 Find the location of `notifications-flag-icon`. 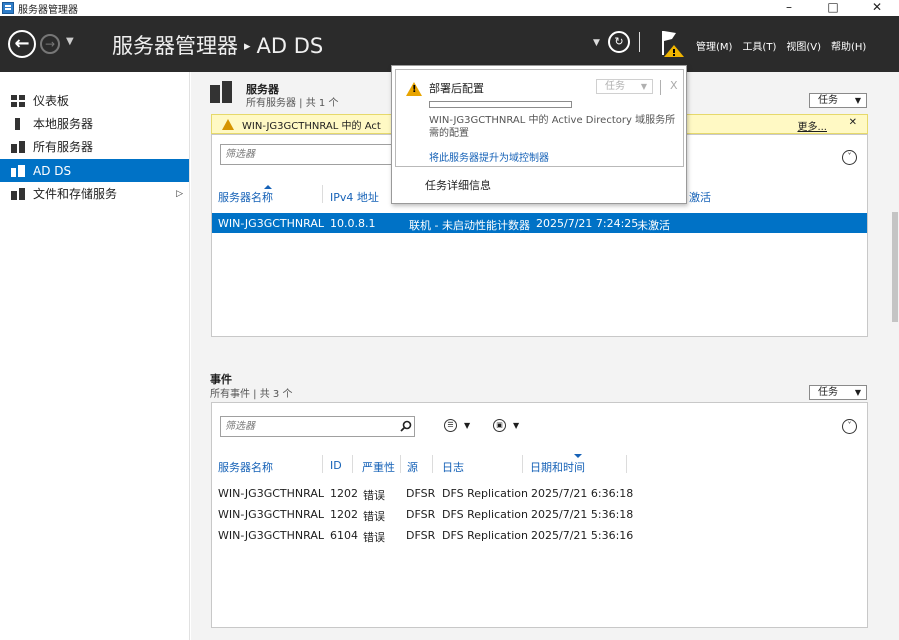

notifications-flag-icon is located at coordinates (672, 44).